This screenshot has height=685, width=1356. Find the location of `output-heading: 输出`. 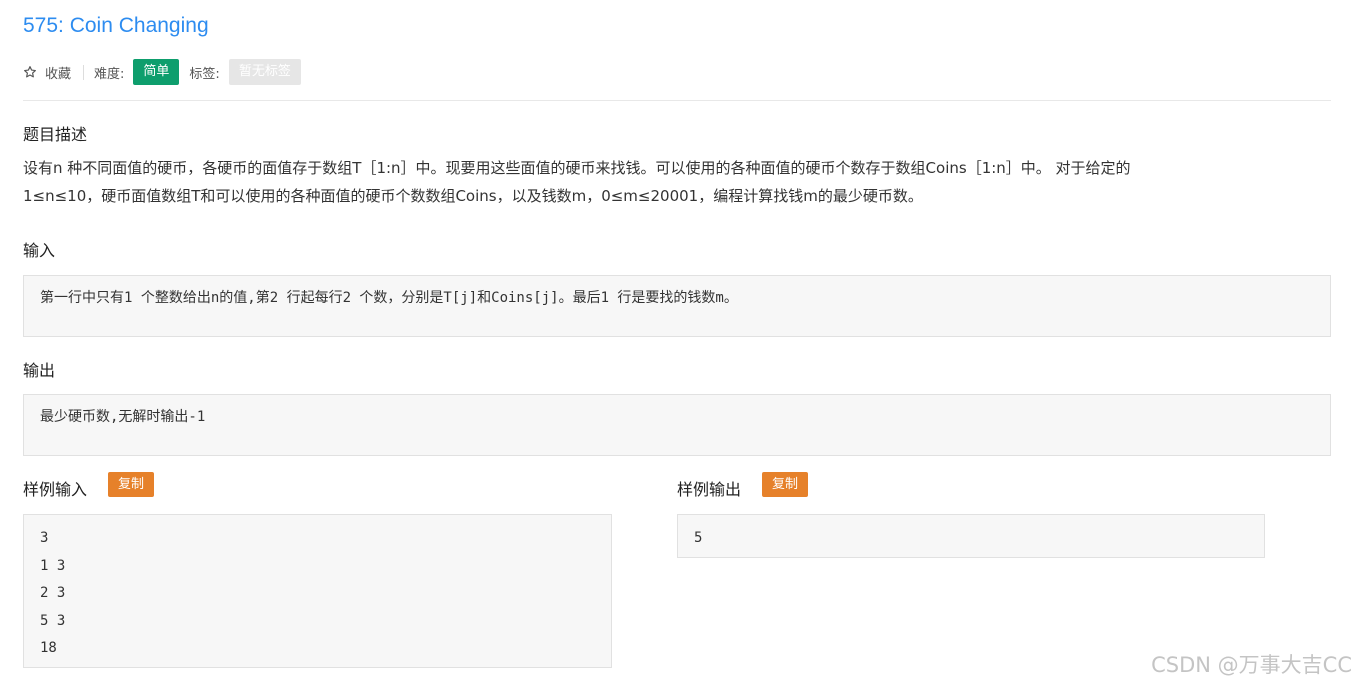

output-heading: 输出 is located at coordinates (39, 370).